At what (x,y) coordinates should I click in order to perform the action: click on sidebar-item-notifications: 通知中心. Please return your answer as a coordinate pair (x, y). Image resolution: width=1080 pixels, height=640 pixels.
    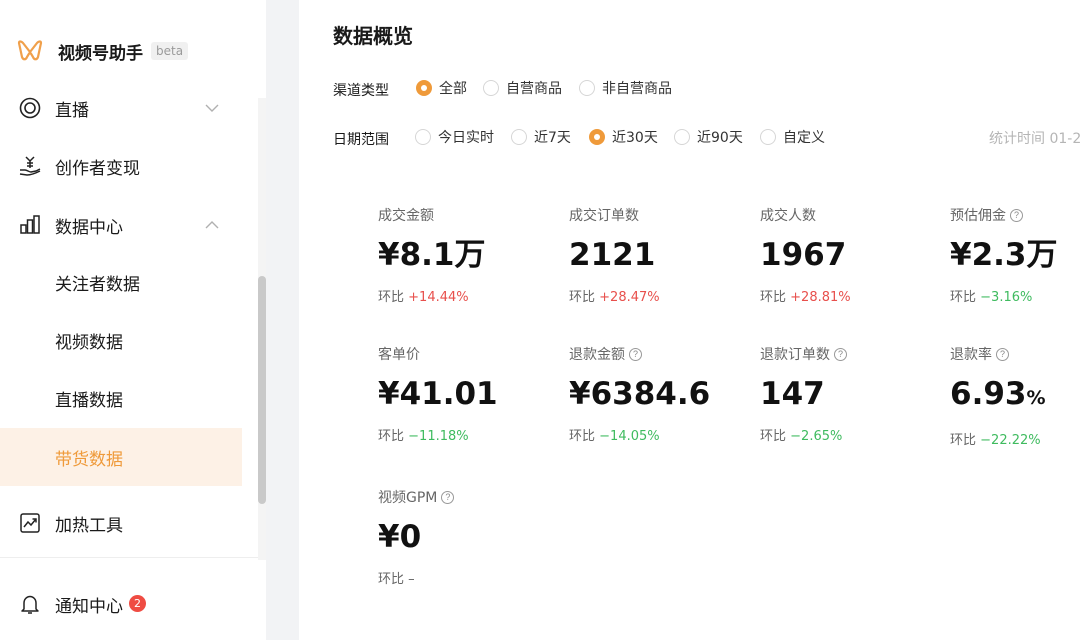
    Looking at the image, I should click on (121, 604).